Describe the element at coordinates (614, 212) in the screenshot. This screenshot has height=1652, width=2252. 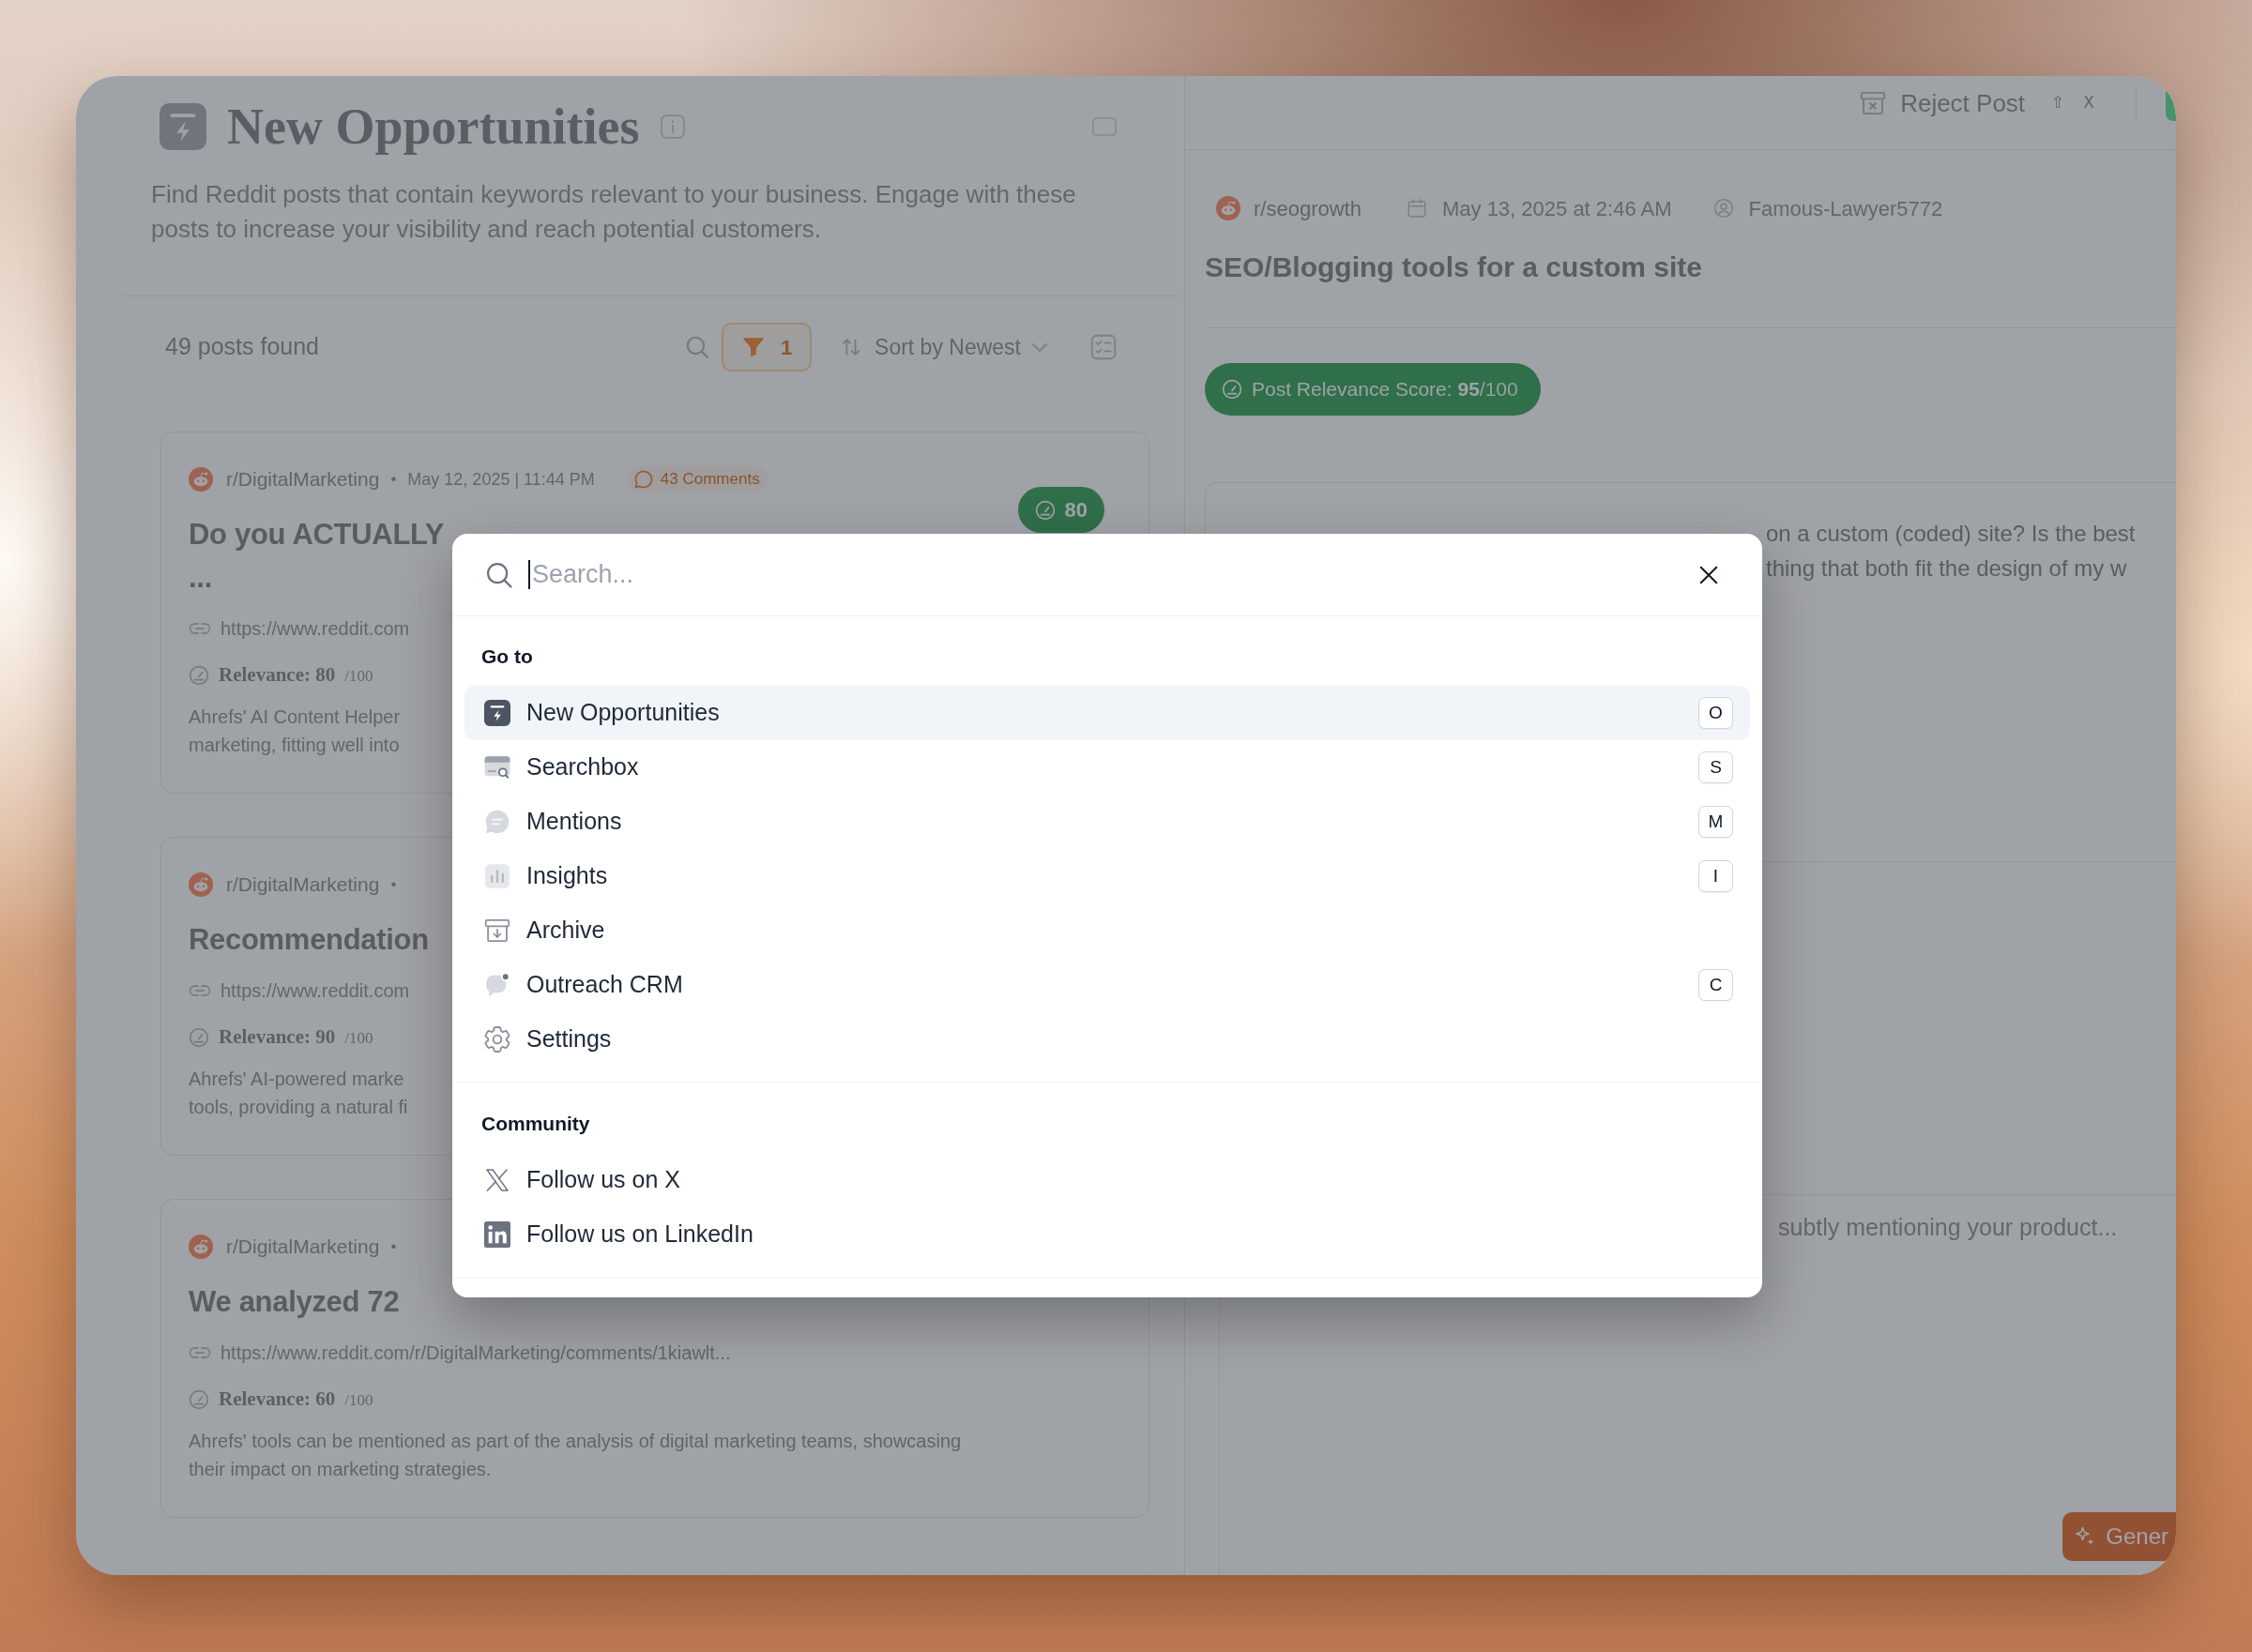
I see `page-description: Find Reddit posts that contain keywords relevant to your business. Engage with these posts to increase your visibility and reach potential customers.` at that location.